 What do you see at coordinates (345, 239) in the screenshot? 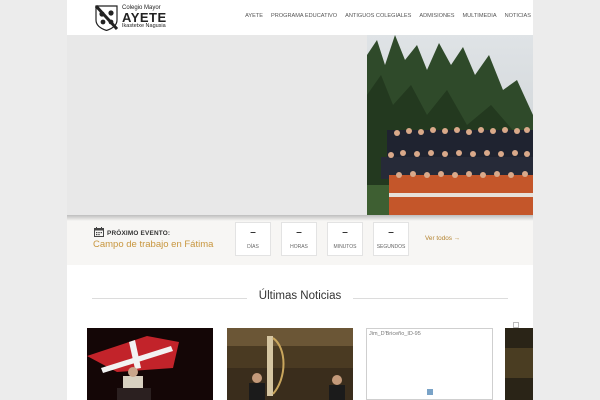
I see `countdown-minutes: – MINUTOS` at bounding box center [345, 239].